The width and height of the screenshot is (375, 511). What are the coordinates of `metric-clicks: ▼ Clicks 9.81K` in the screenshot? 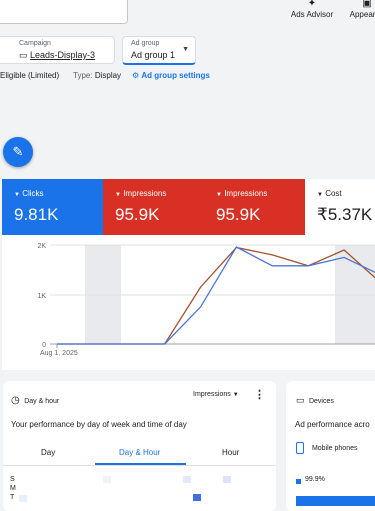 It's located at (52, 207).